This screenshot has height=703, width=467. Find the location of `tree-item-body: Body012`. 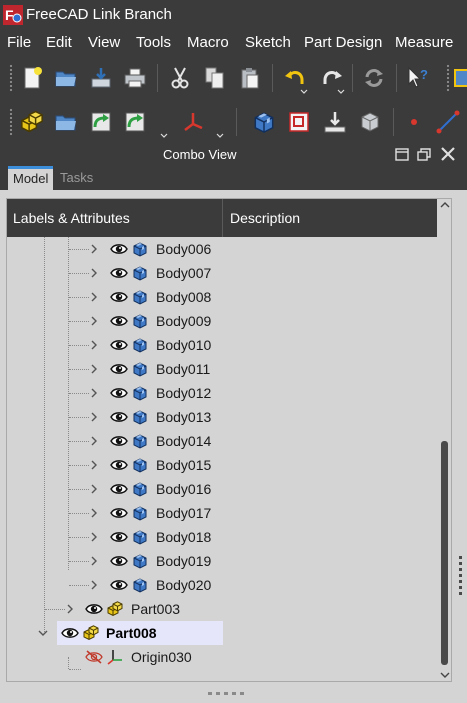

tree-item-body: Body012 is located at coordinates (114, 393).